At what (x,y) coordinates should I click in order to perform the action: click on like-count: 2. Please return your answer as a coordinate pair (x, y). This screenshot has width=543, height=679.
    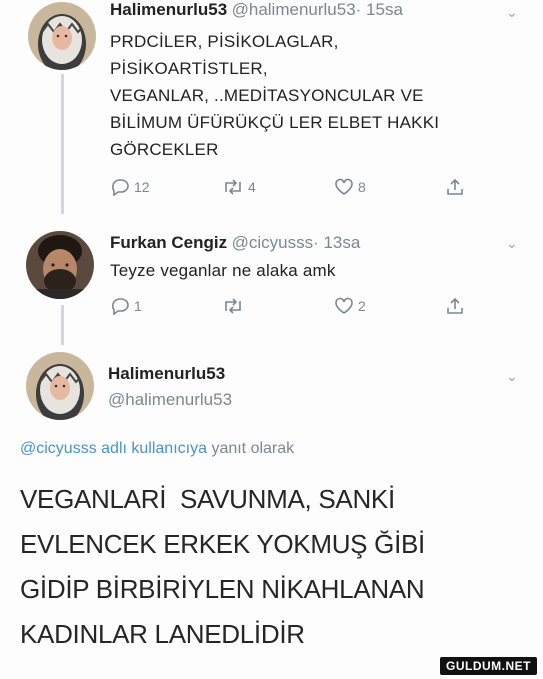
    Looking at the image, I should click on (362, 306).